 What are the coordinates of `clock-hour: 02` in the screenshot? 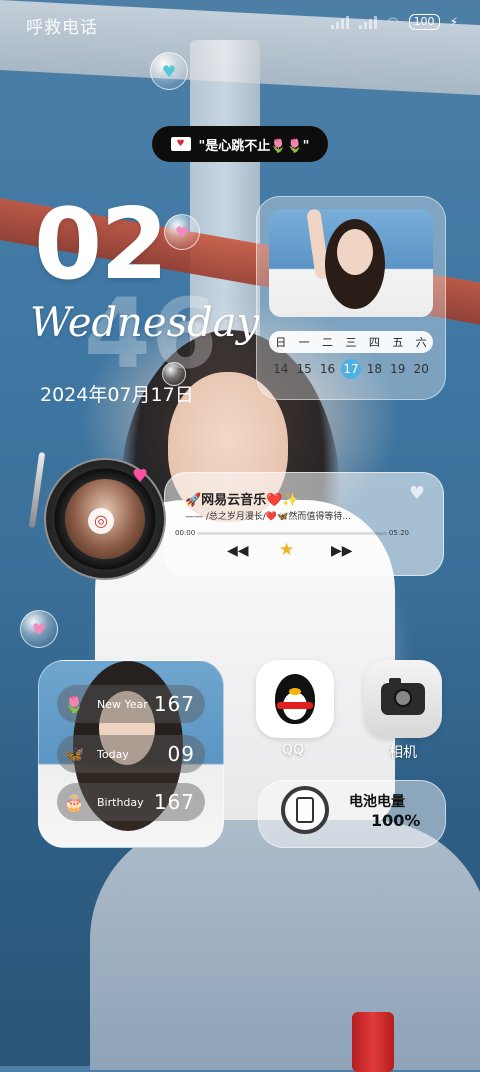 It's located at (101, 245).